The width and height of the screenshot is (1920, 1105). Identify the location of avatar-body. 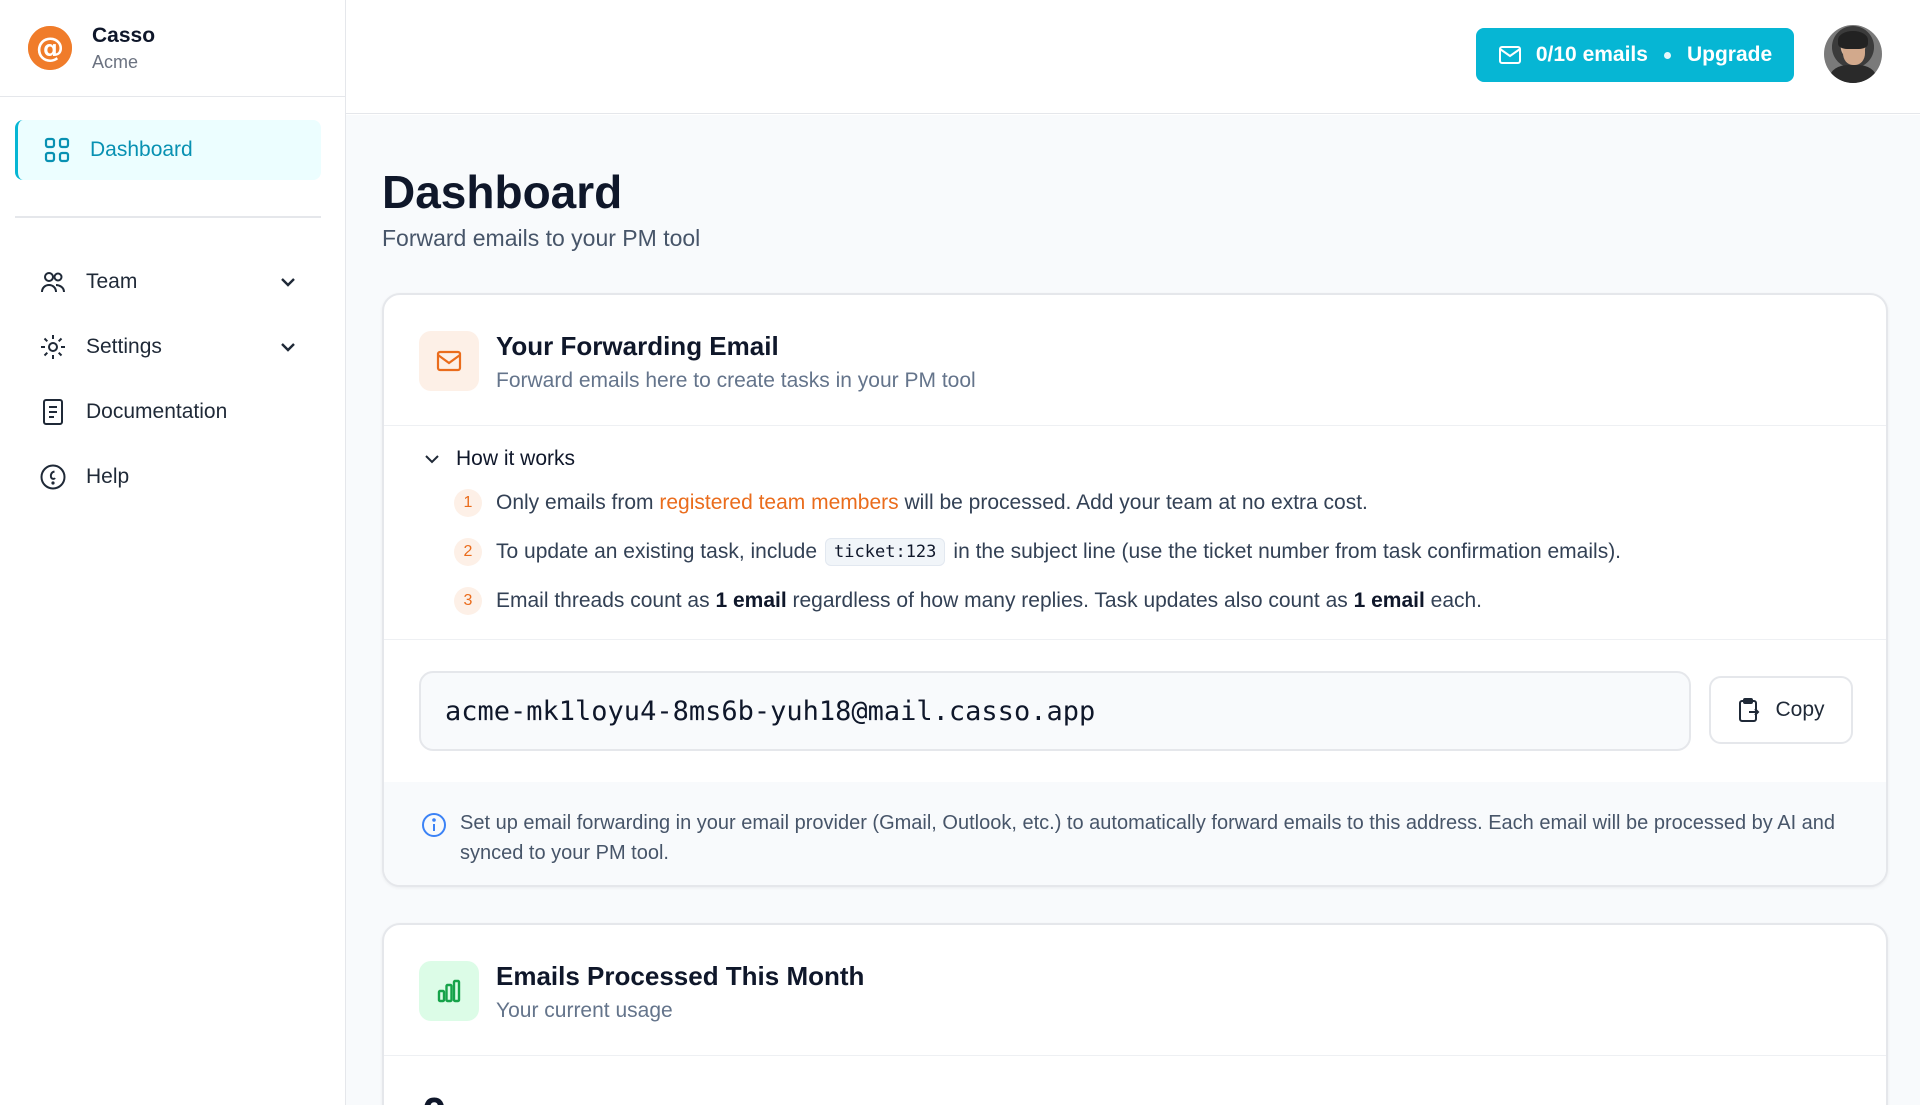
(1853, 74).